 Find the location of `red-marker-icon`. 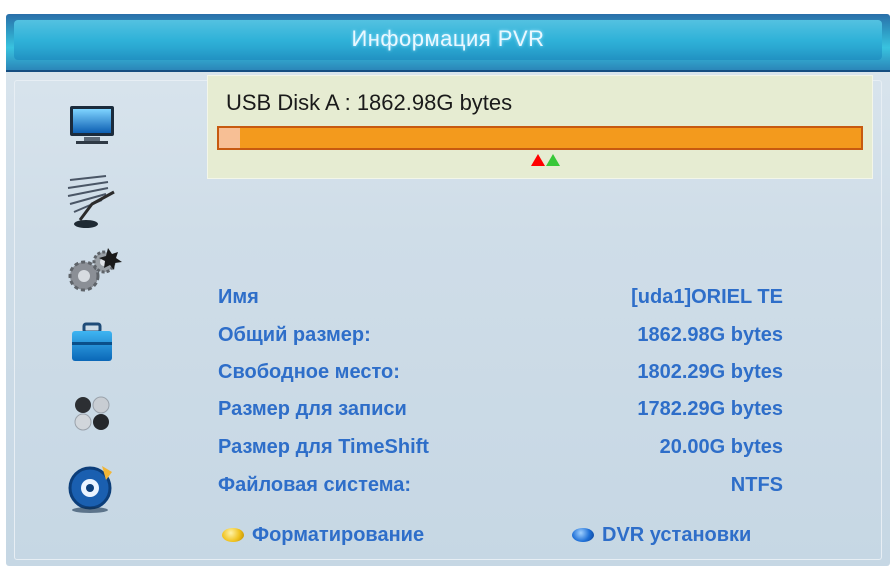

red-marker-icon is located at coordinates (538, 160).